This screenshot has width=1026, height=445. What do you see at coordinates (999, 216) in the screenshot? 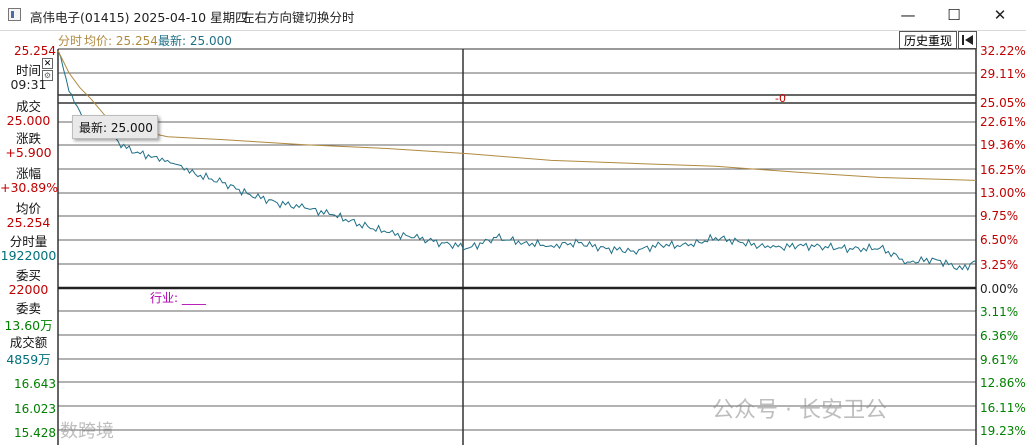
I see `right-axis-label: 9.75%` at bounding box center [999, 216].